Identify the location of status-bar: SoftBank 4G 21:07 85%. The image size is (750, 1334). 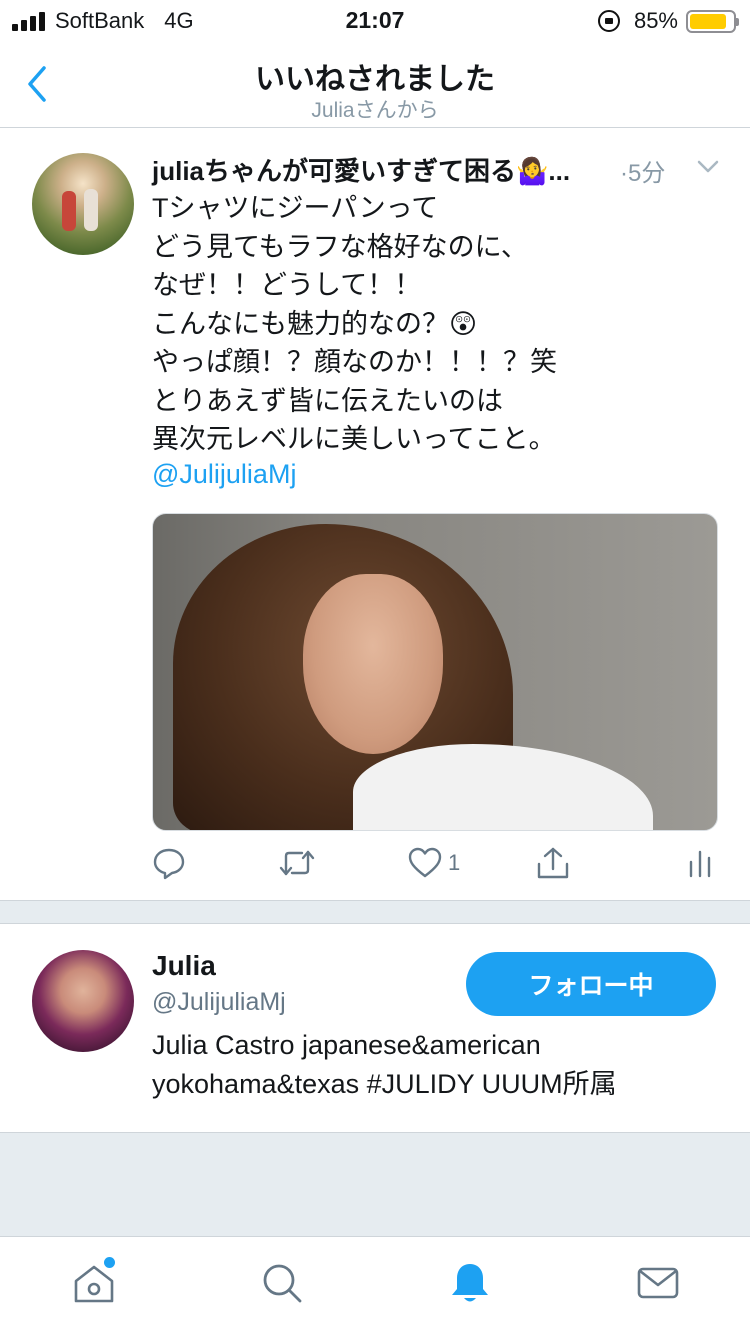
(375, 20).